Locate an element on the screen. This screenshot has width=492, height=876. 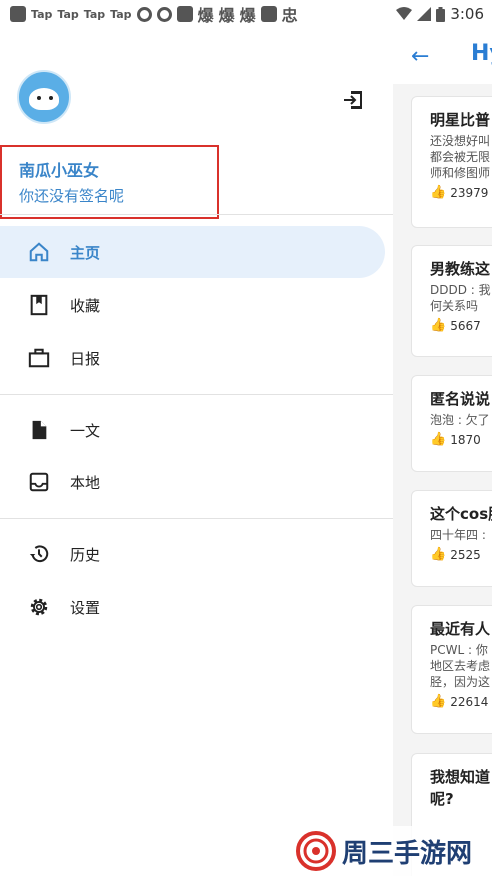
nav-label: 历史 is located at coordinates (85, 554).